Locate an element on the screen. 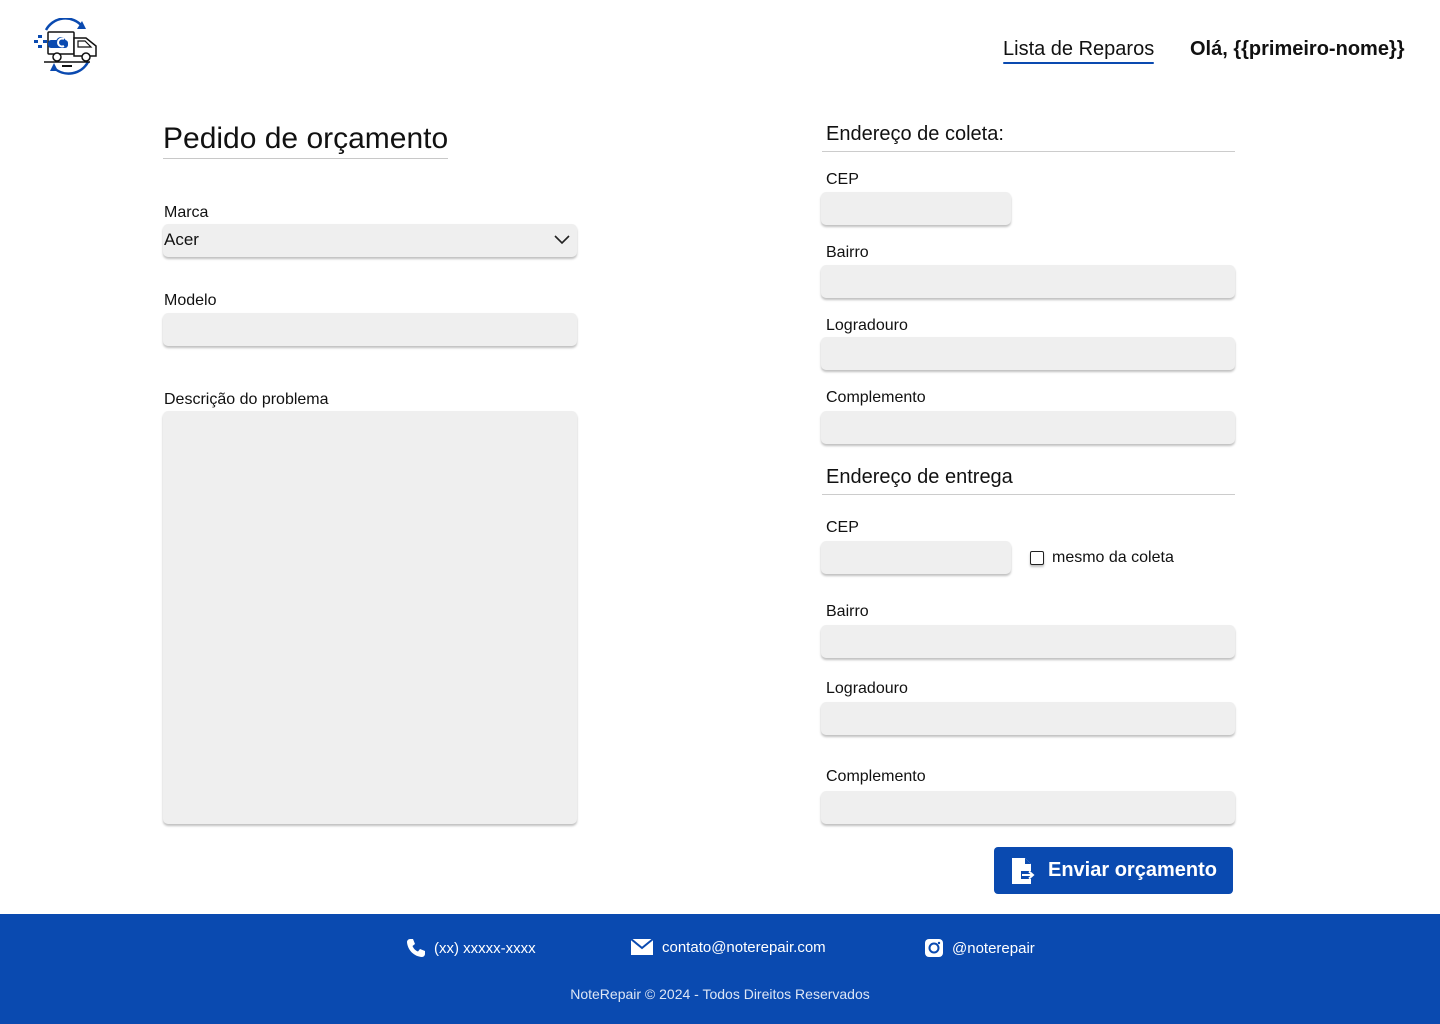  page-title: Pedido de orçamento is located at coordinates (306, 140).